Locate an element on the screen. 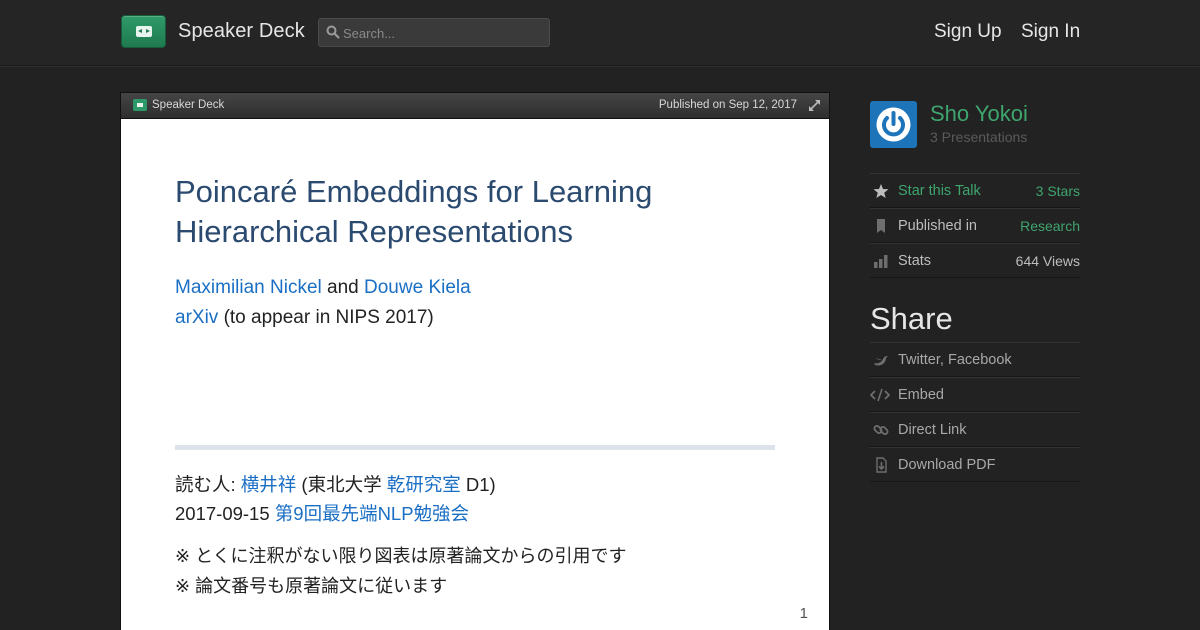 The height and width of the screenshot is (630, 1200). reader-affiliation: (東北大学 is located at coordinates (341, 484).